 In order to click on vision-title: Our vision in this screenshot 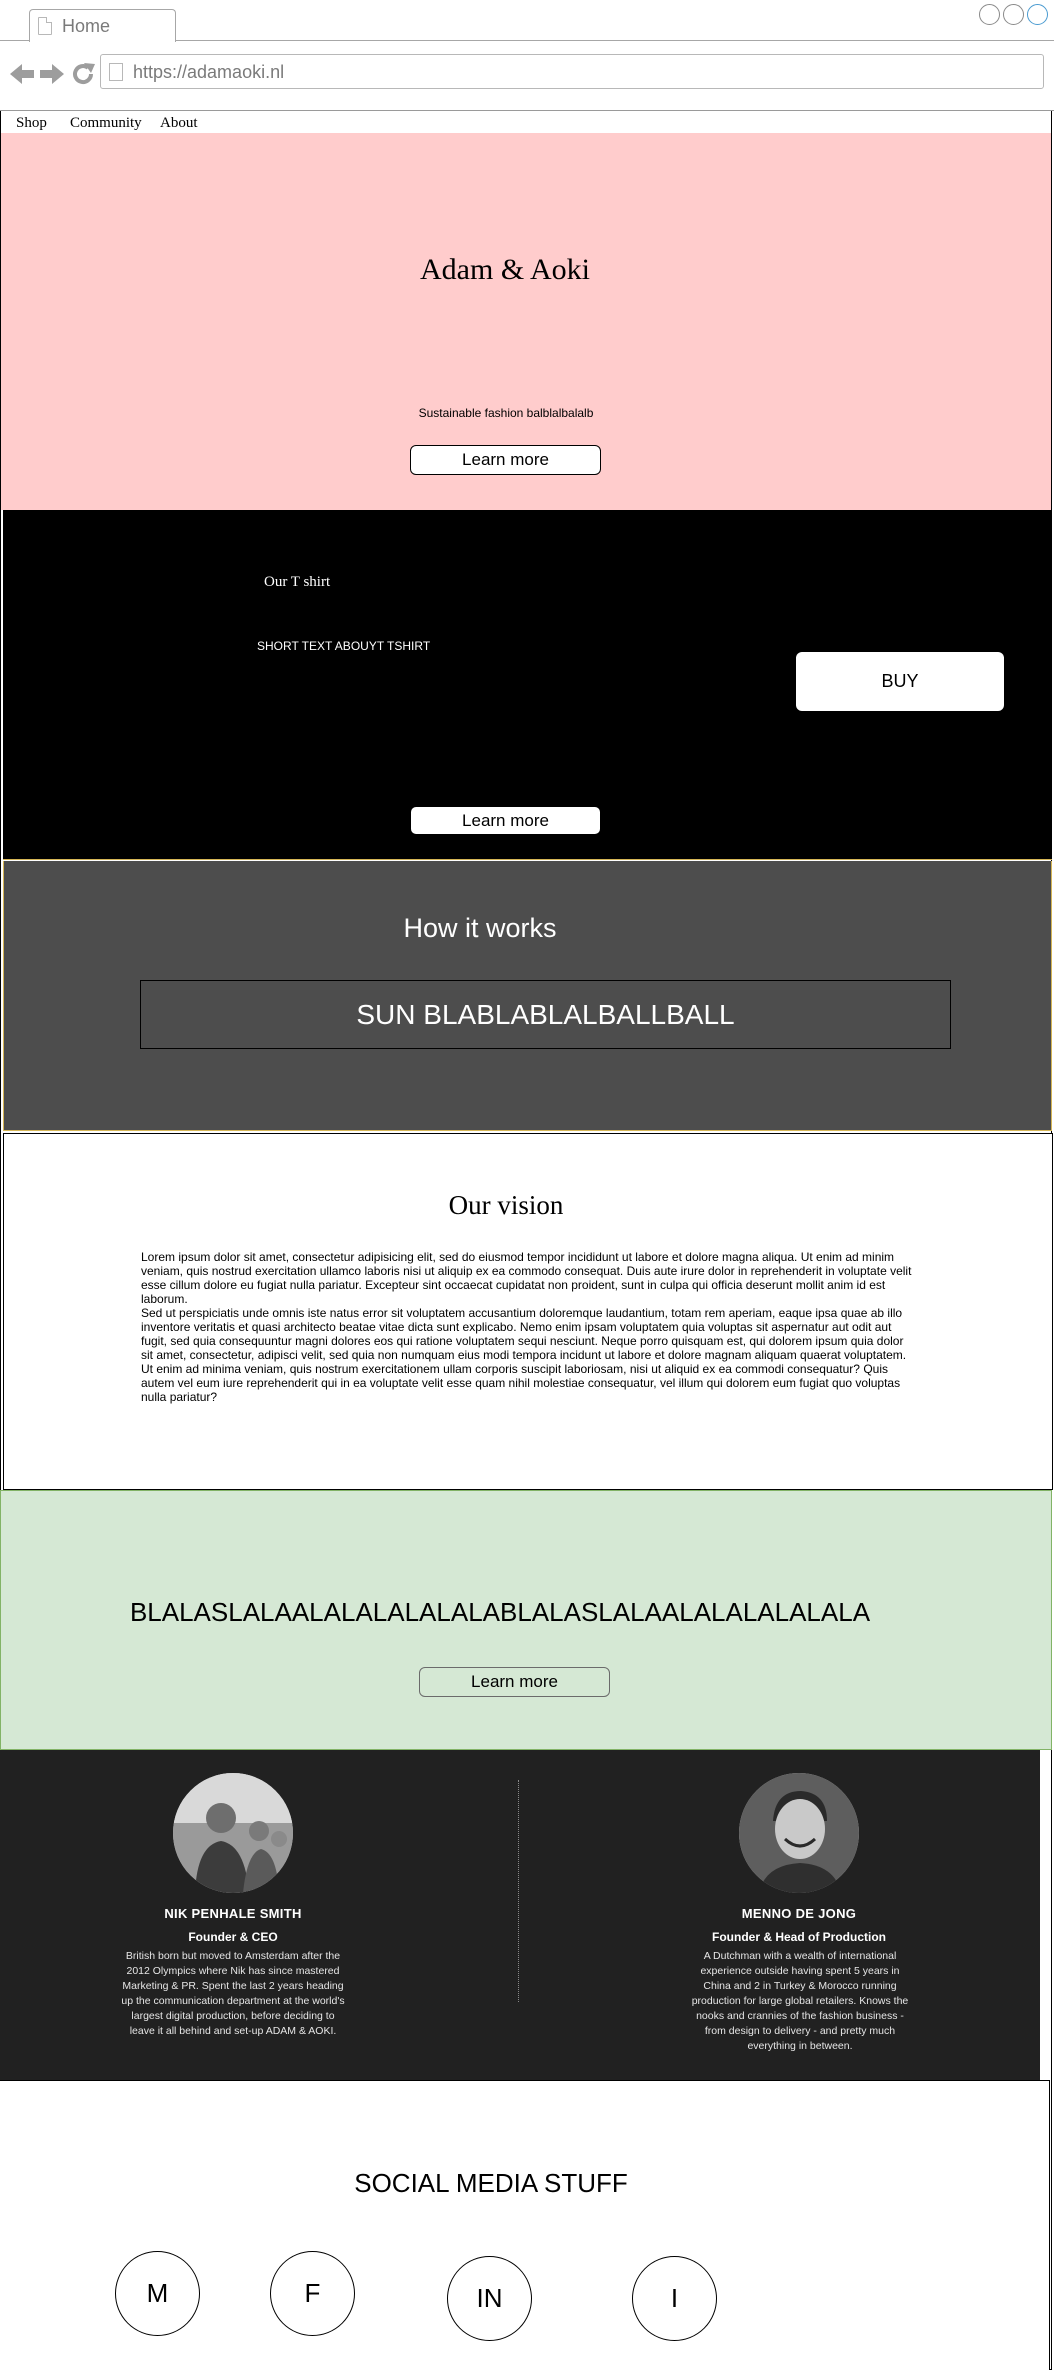, I will do `click(506, 1205)`.